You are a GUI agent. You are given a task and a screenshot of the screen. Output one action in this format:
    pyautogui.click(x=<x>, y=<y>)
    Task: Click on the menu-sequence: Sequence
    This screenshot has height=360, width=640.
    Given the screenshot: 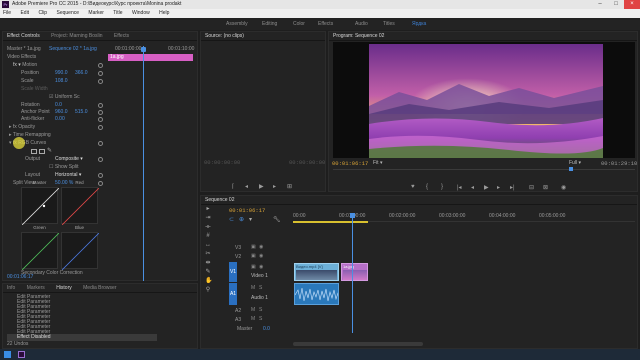 What is the action you would take?
    pyautogui.click(x=67, y=13)
    